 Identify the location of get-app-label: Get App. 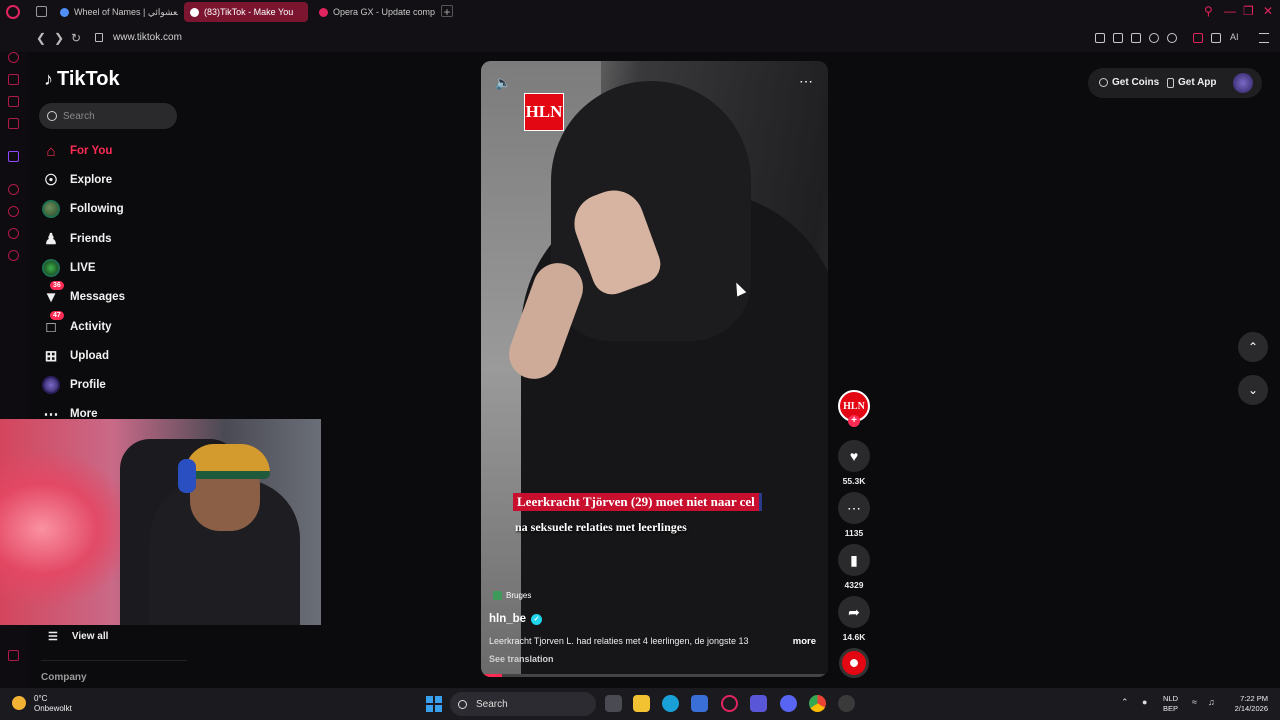
(1197, 82).